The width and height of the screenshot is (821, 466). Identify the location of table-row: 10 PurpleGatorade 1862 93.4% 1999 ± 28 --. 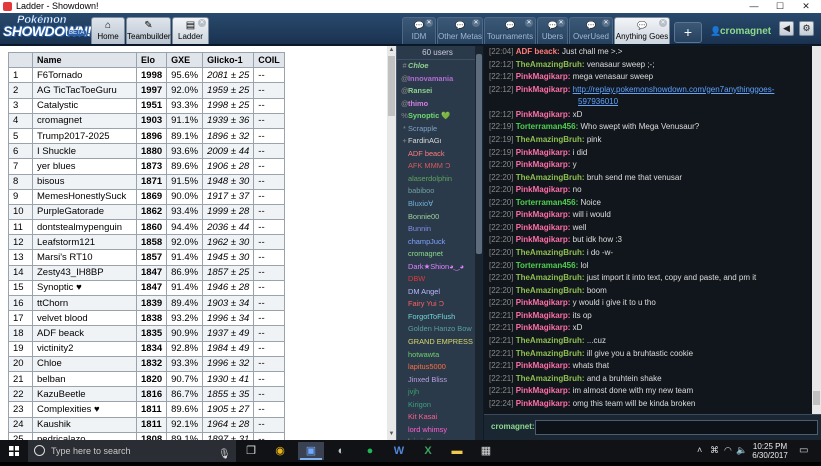
(146, 212).